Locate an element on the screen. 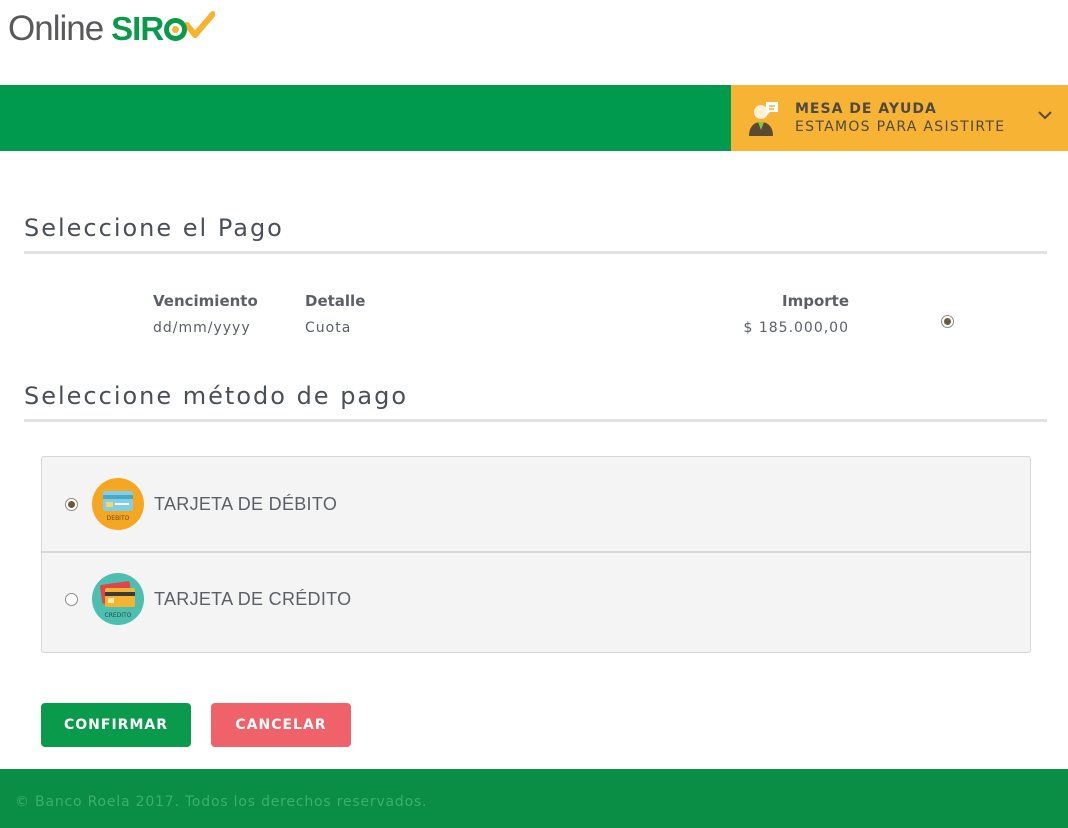  debit-card-icon: DEBITO is located at coordinates (118, 504).